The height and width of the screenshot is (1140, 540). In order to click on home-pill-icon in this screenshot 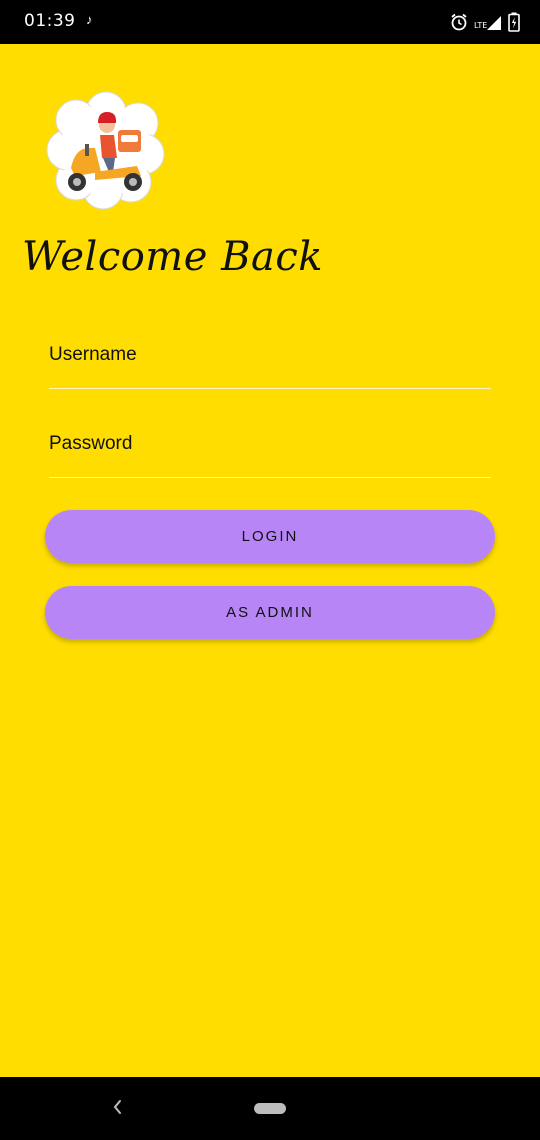, I will do `click(270, 1108)`.